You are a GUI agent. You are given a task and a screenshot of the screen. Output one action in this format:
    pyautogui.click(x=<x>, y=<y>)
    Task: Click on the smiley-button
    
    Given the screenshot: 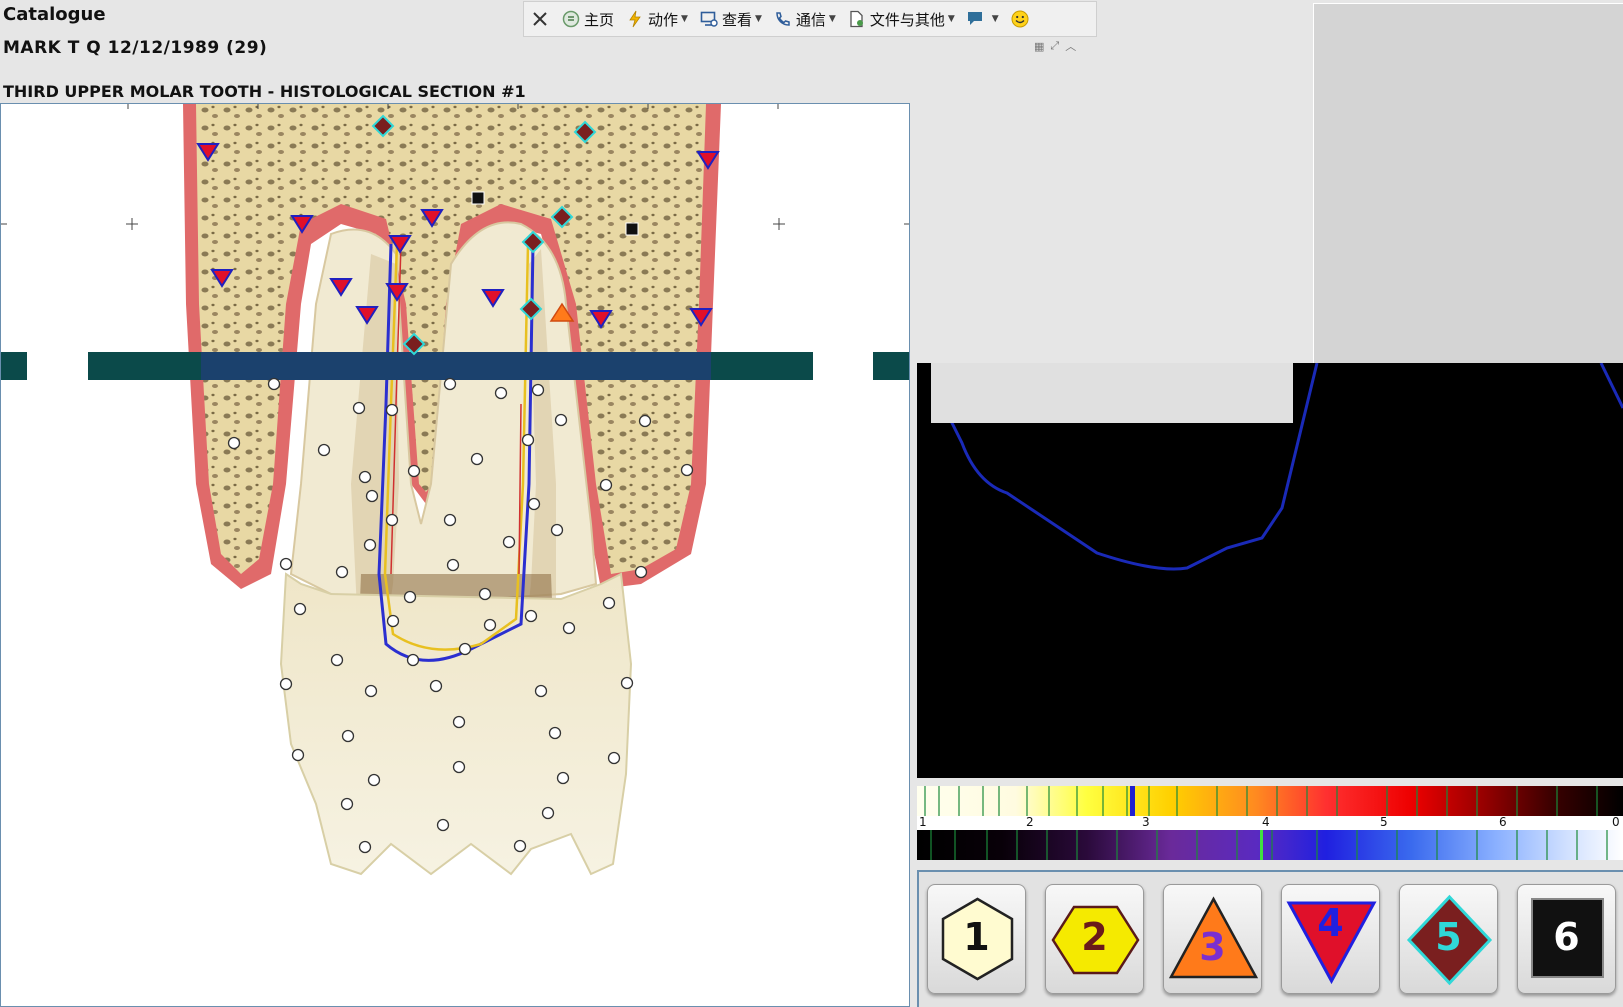 What is the action you would take?
    pyautogui.click(x=1022, y=19)
    